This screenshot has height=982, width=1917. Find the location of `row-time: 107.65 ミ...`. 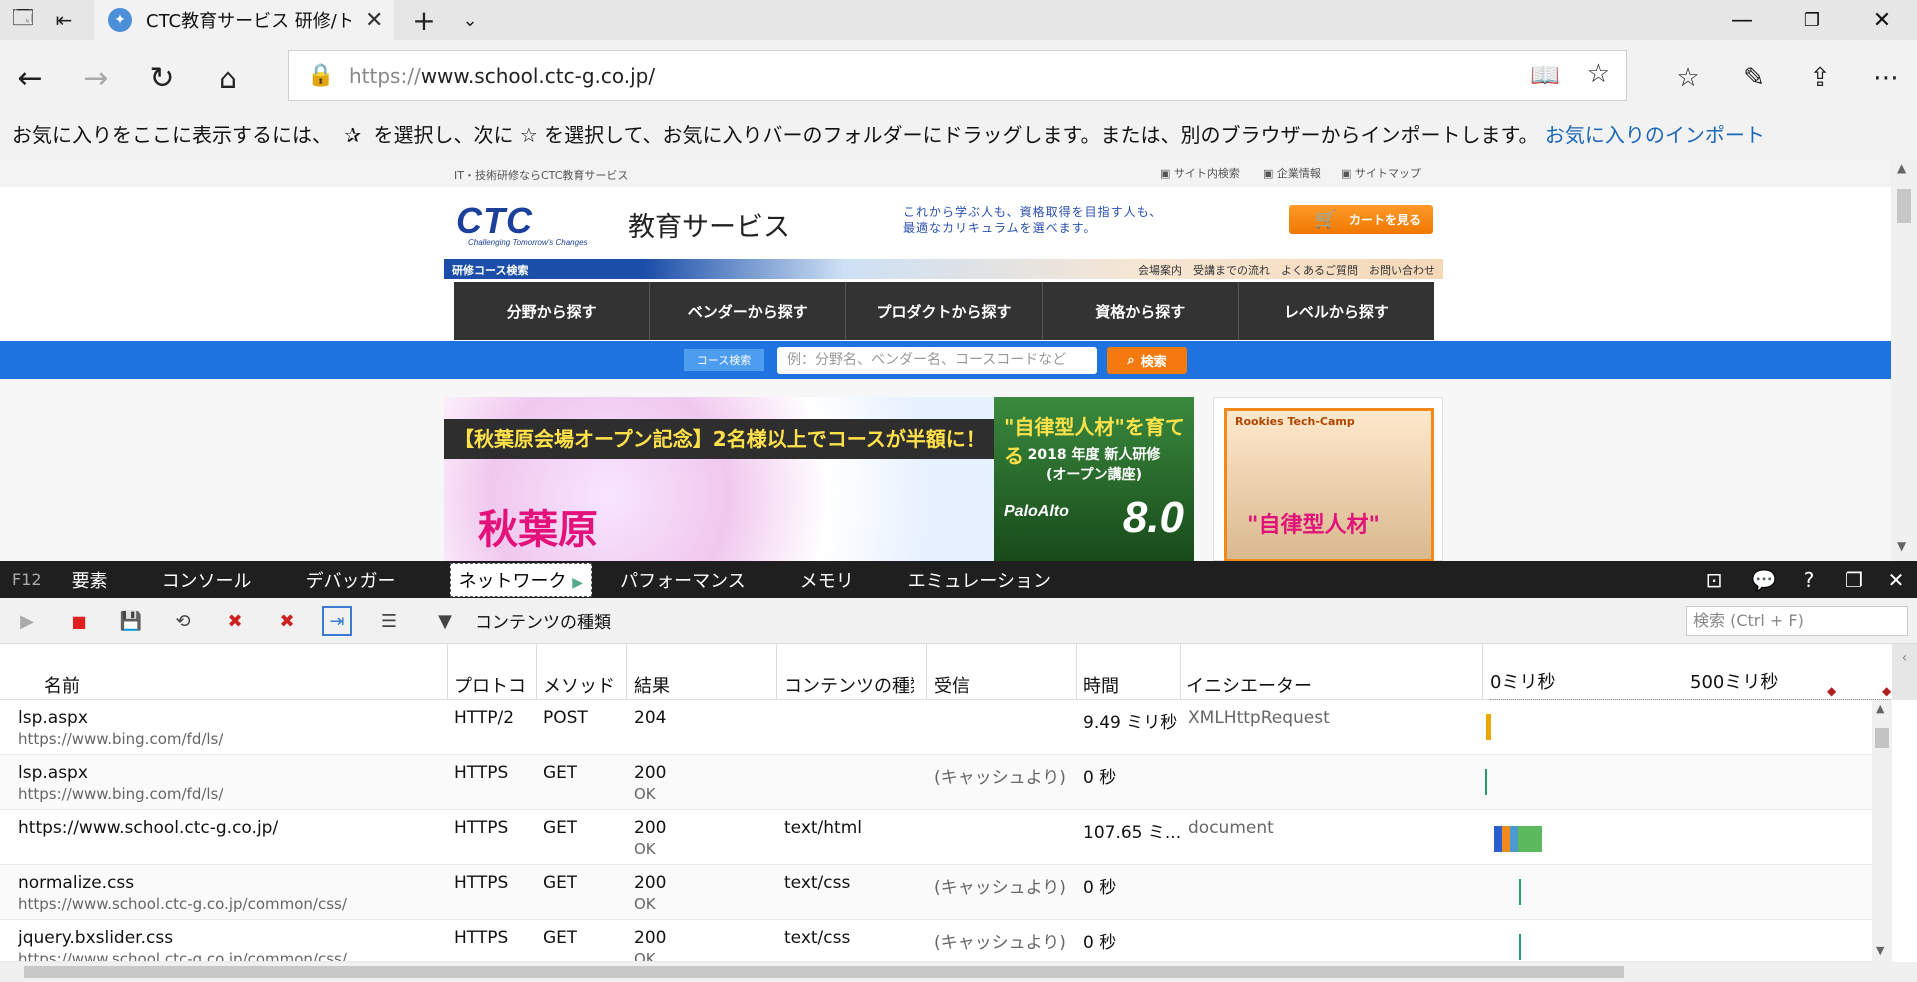

row-time: 107.65 ミ... is located at coordinates (1132, 833).